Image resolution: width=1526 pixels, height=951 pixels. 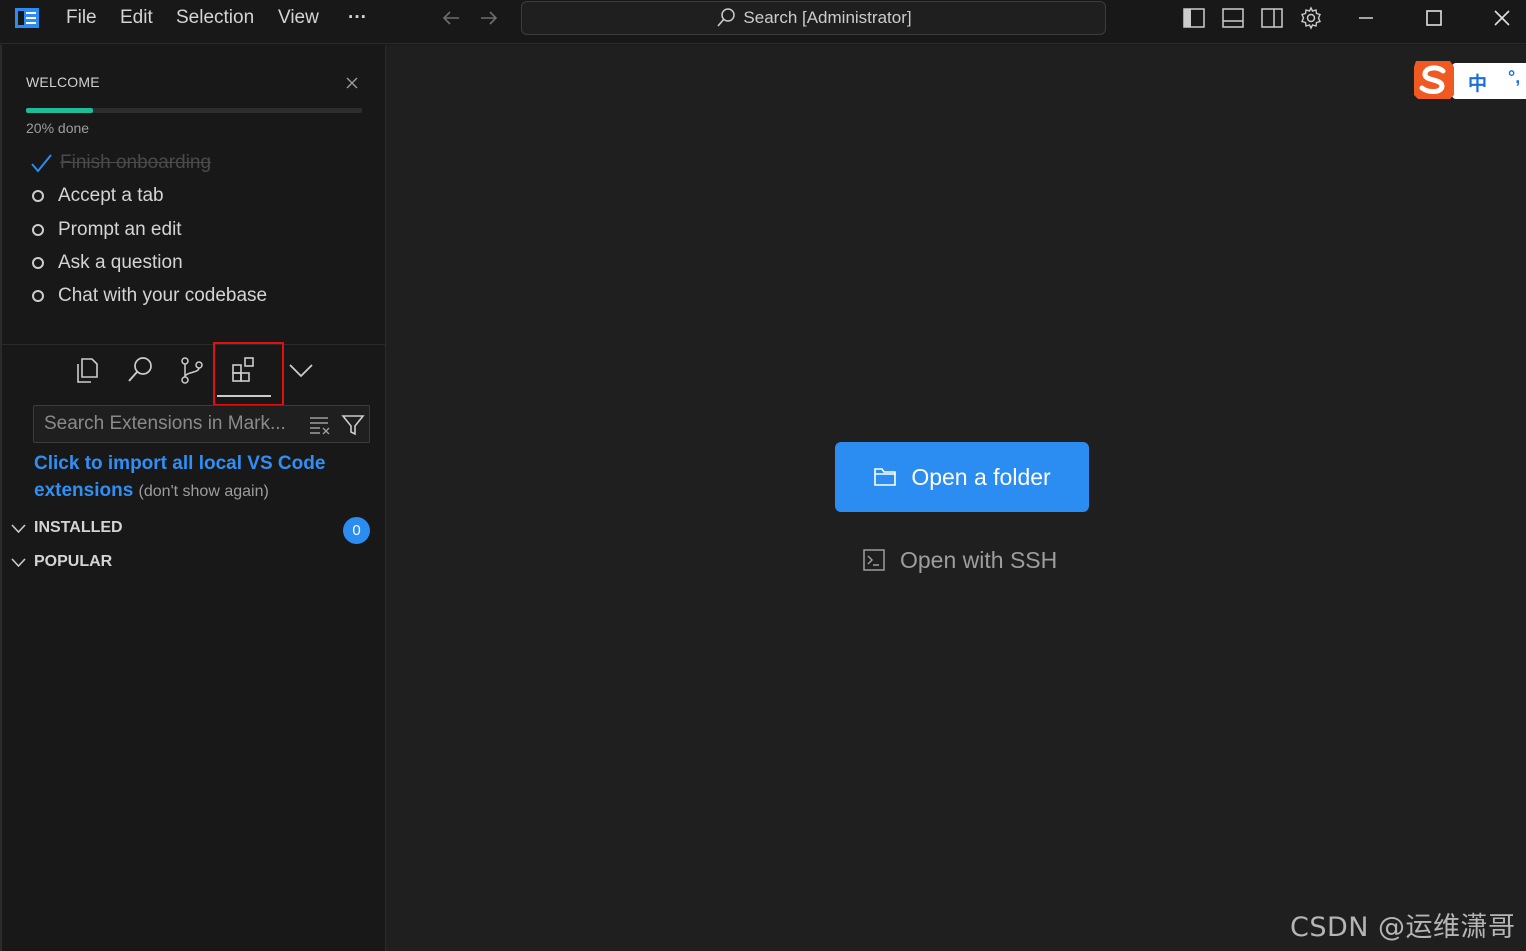 I want to click on task-prompt-edit: Prompt an edit, so click(x=106, y=230).